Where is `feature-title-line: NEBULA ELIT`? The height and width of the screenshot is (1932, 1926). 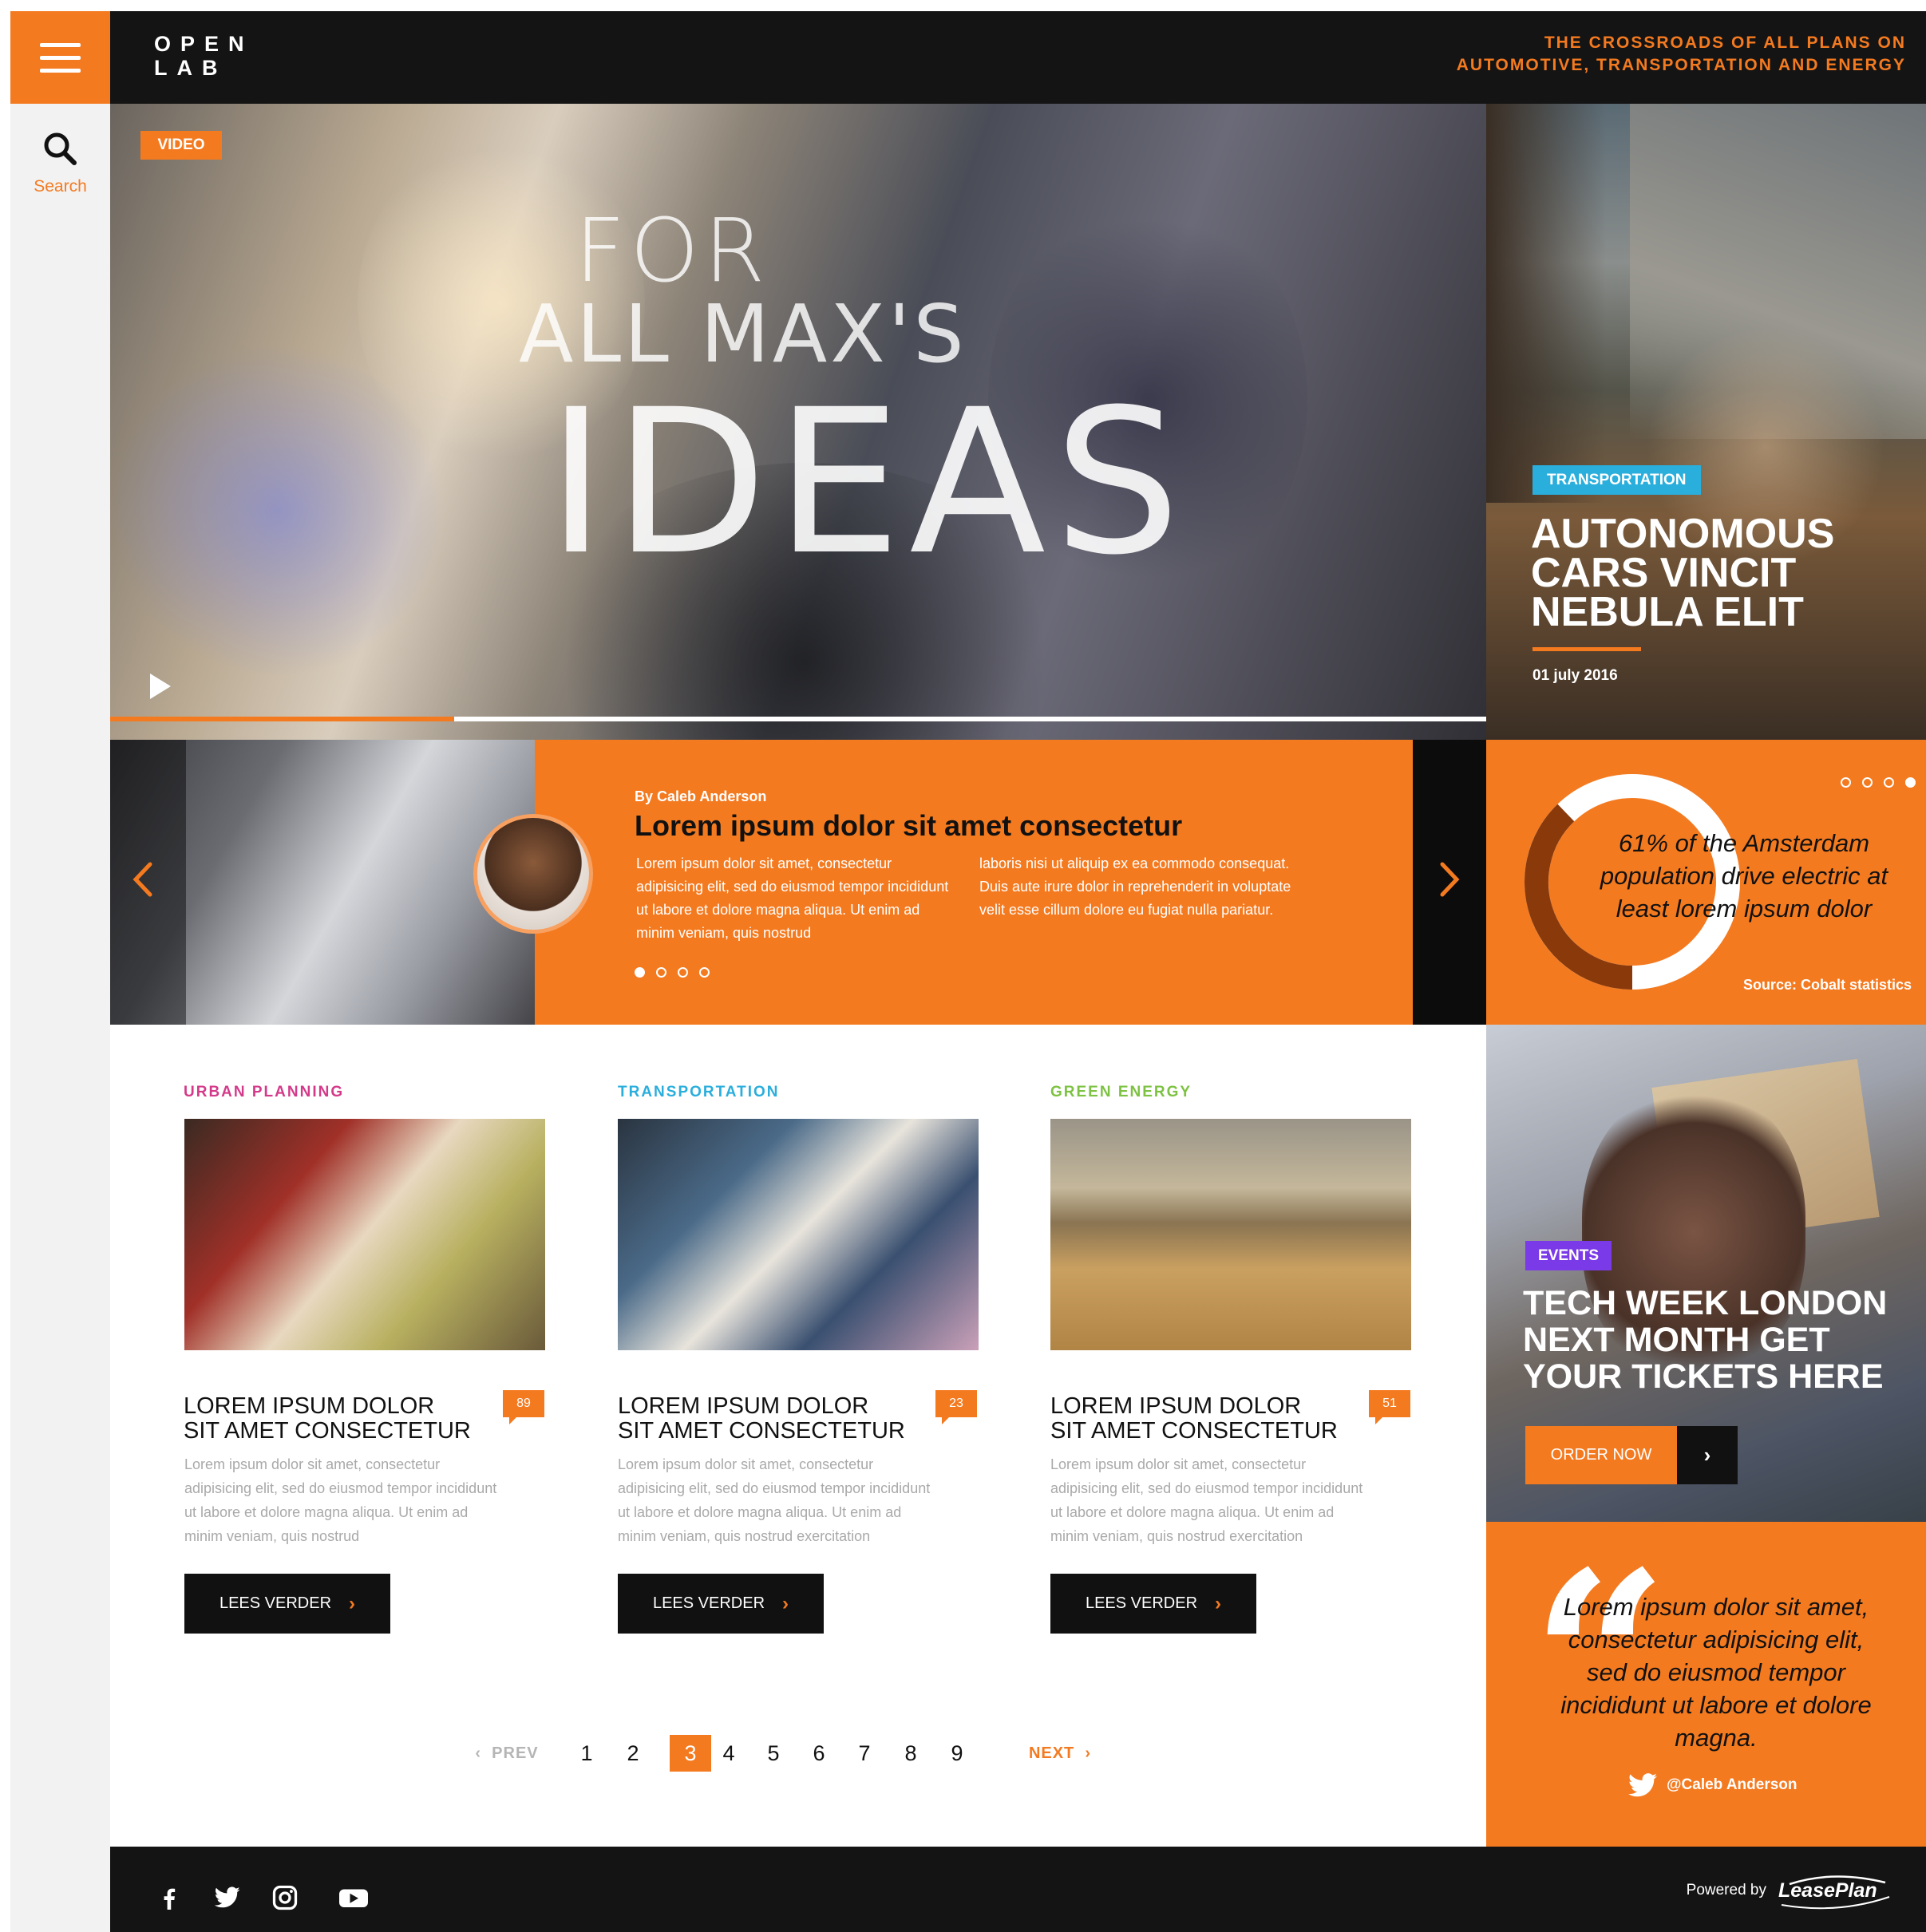 feature-title-line: NEBULA ELIT is located at coordinates (1667, 612).